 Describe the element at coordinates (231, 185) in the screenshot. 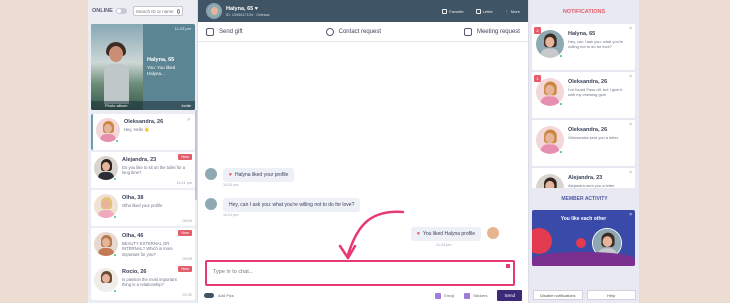

I see `message-time: 11:20 pm` at that location.